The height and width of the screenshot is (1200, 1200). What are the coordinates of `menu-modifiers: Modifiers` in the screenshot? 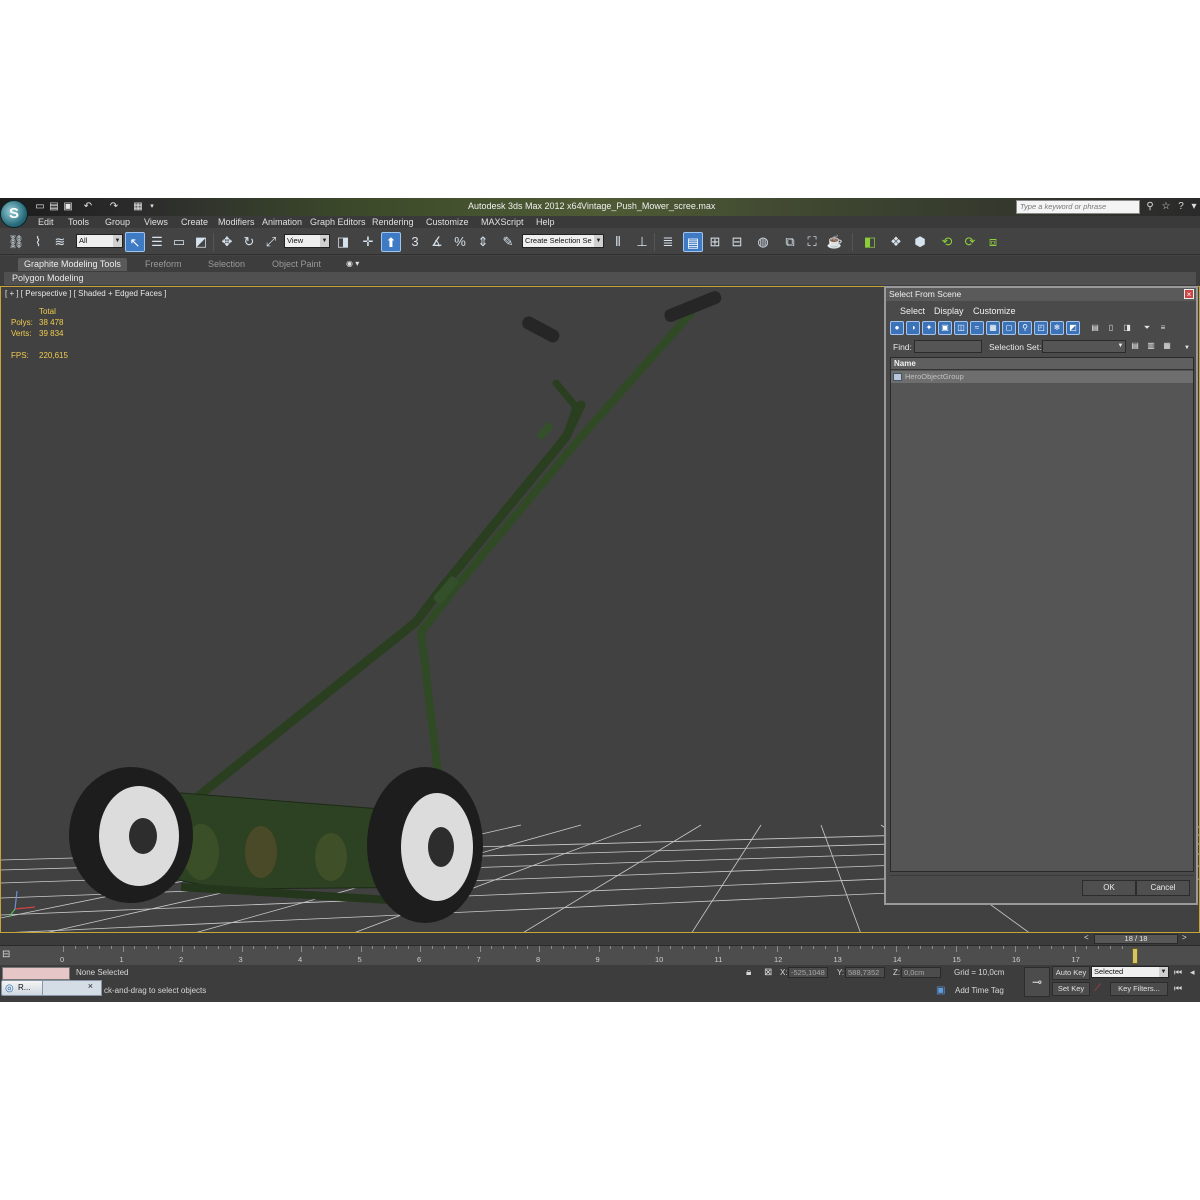 It's located at (236, 222).